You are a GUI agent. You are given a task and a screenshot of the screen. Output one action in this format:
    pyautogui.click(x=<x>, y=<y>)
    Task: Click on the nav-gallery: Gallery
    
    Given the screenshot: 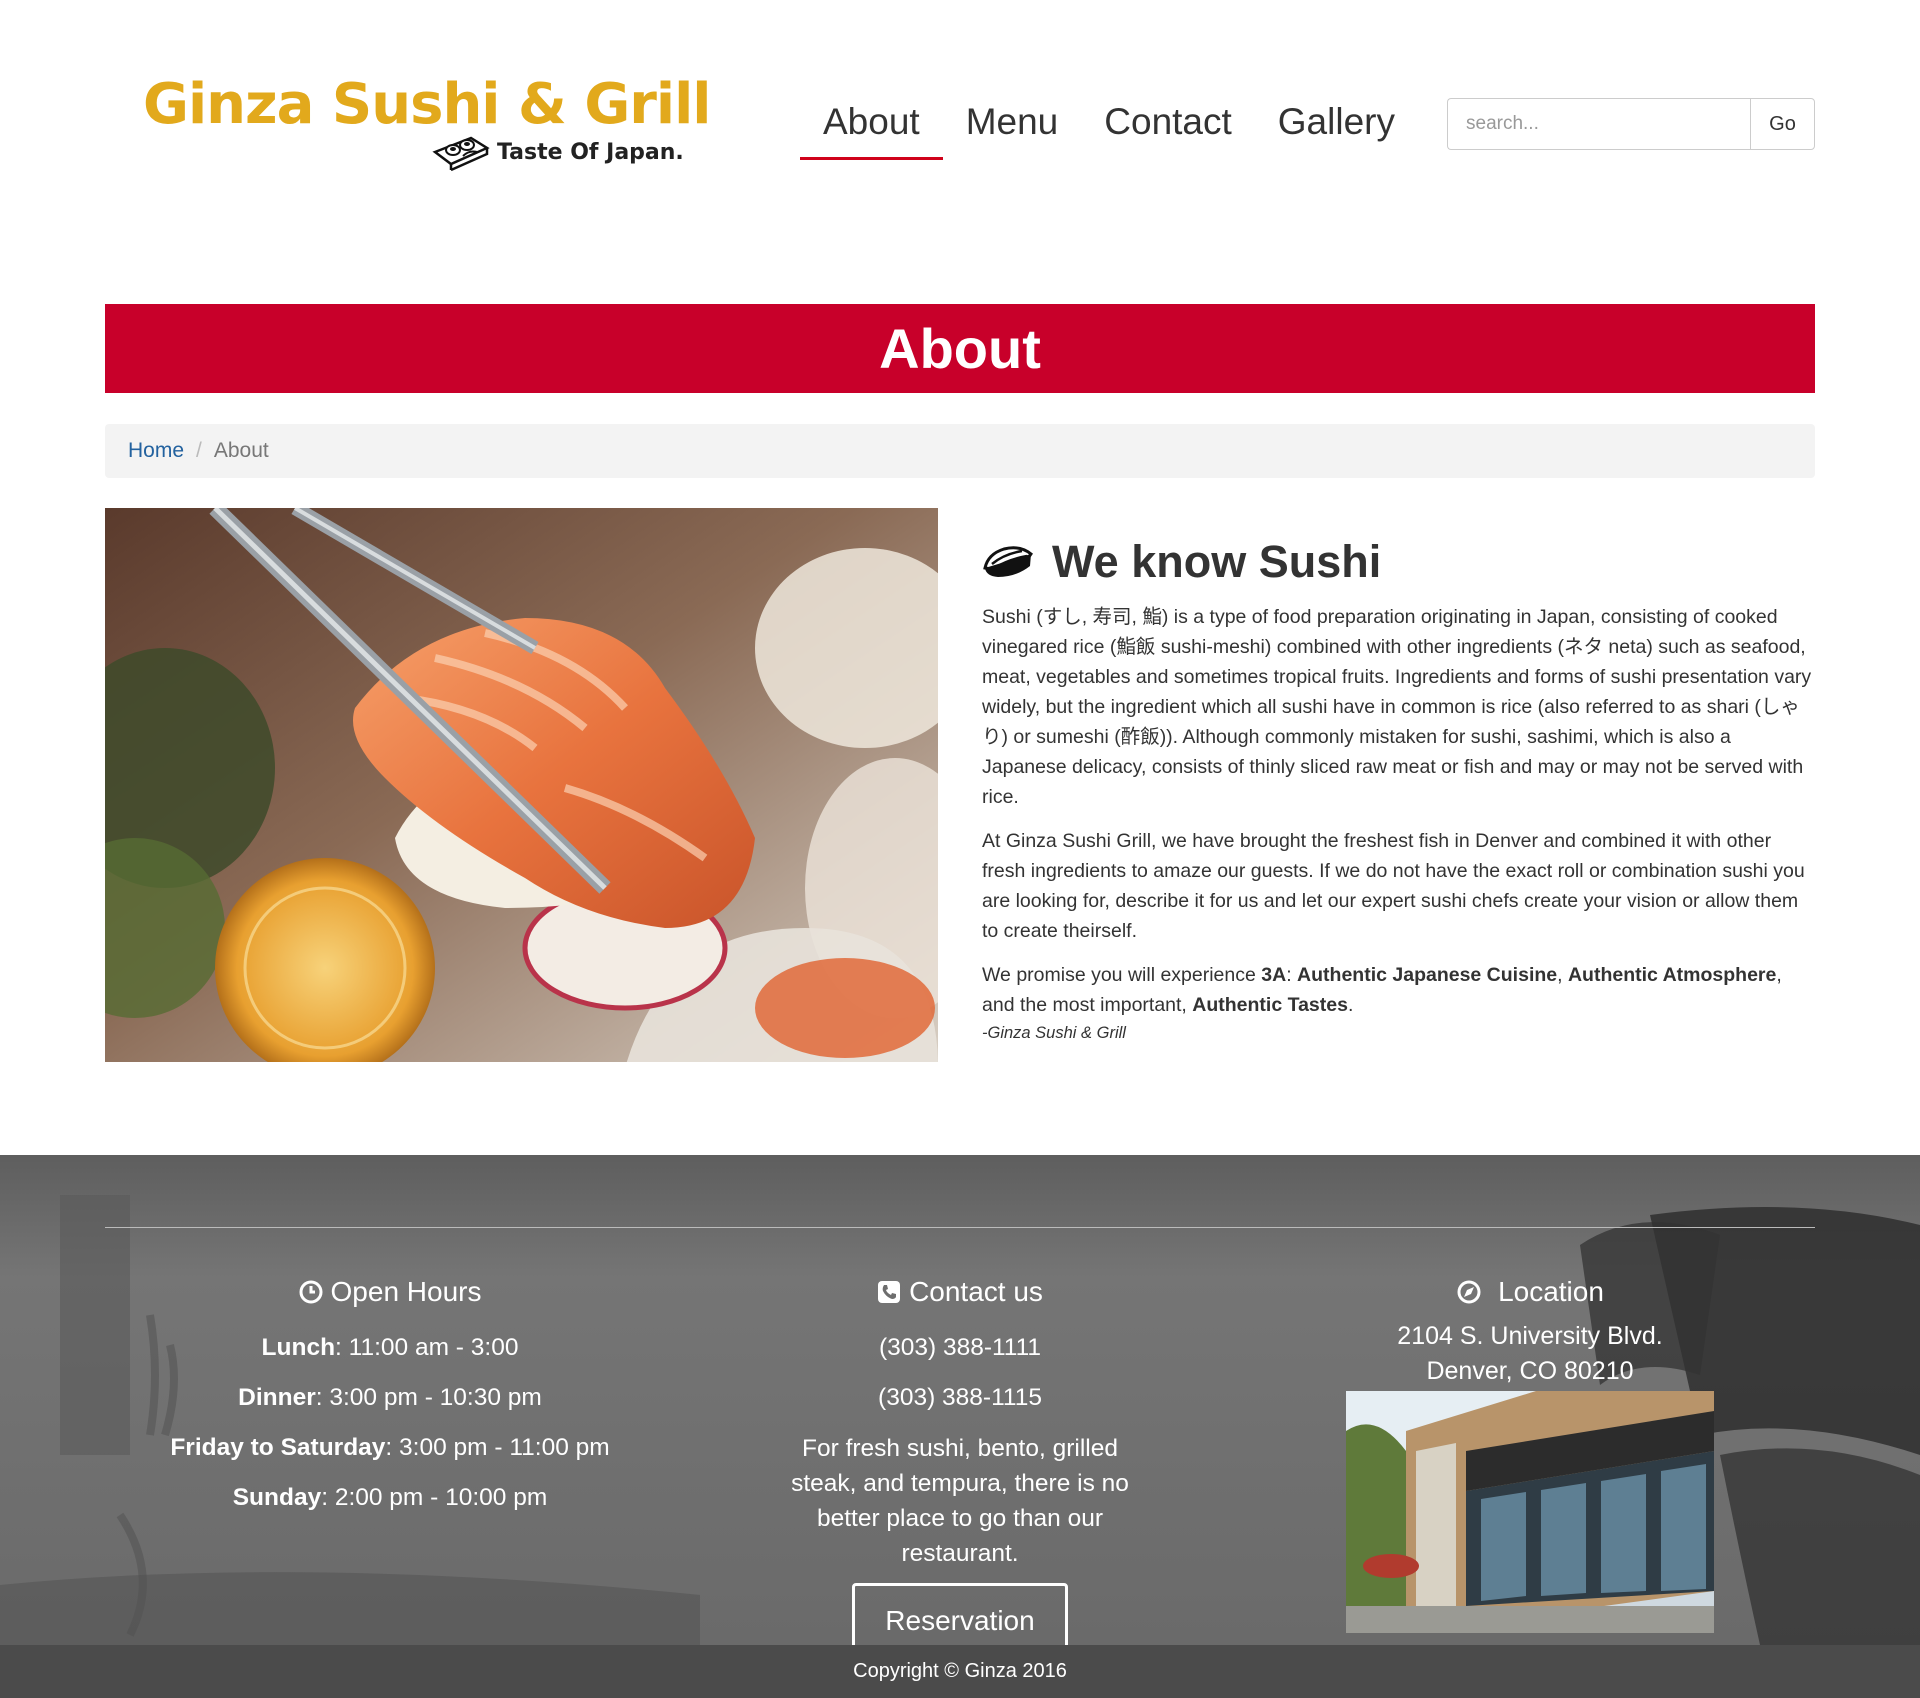 What is the action you would take?
    pyautogui.click(x=1336, y=129)
    